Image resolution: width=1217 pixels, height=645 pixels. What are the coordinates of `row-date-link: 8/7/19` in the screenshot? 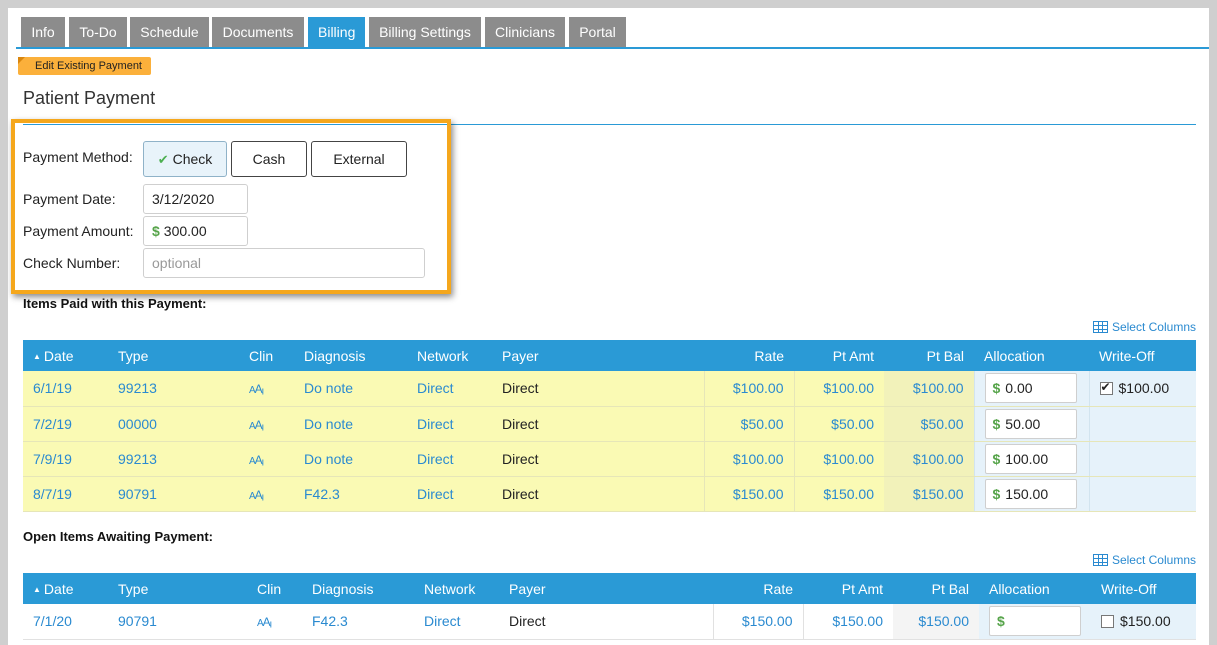 It's located at (65, 494).